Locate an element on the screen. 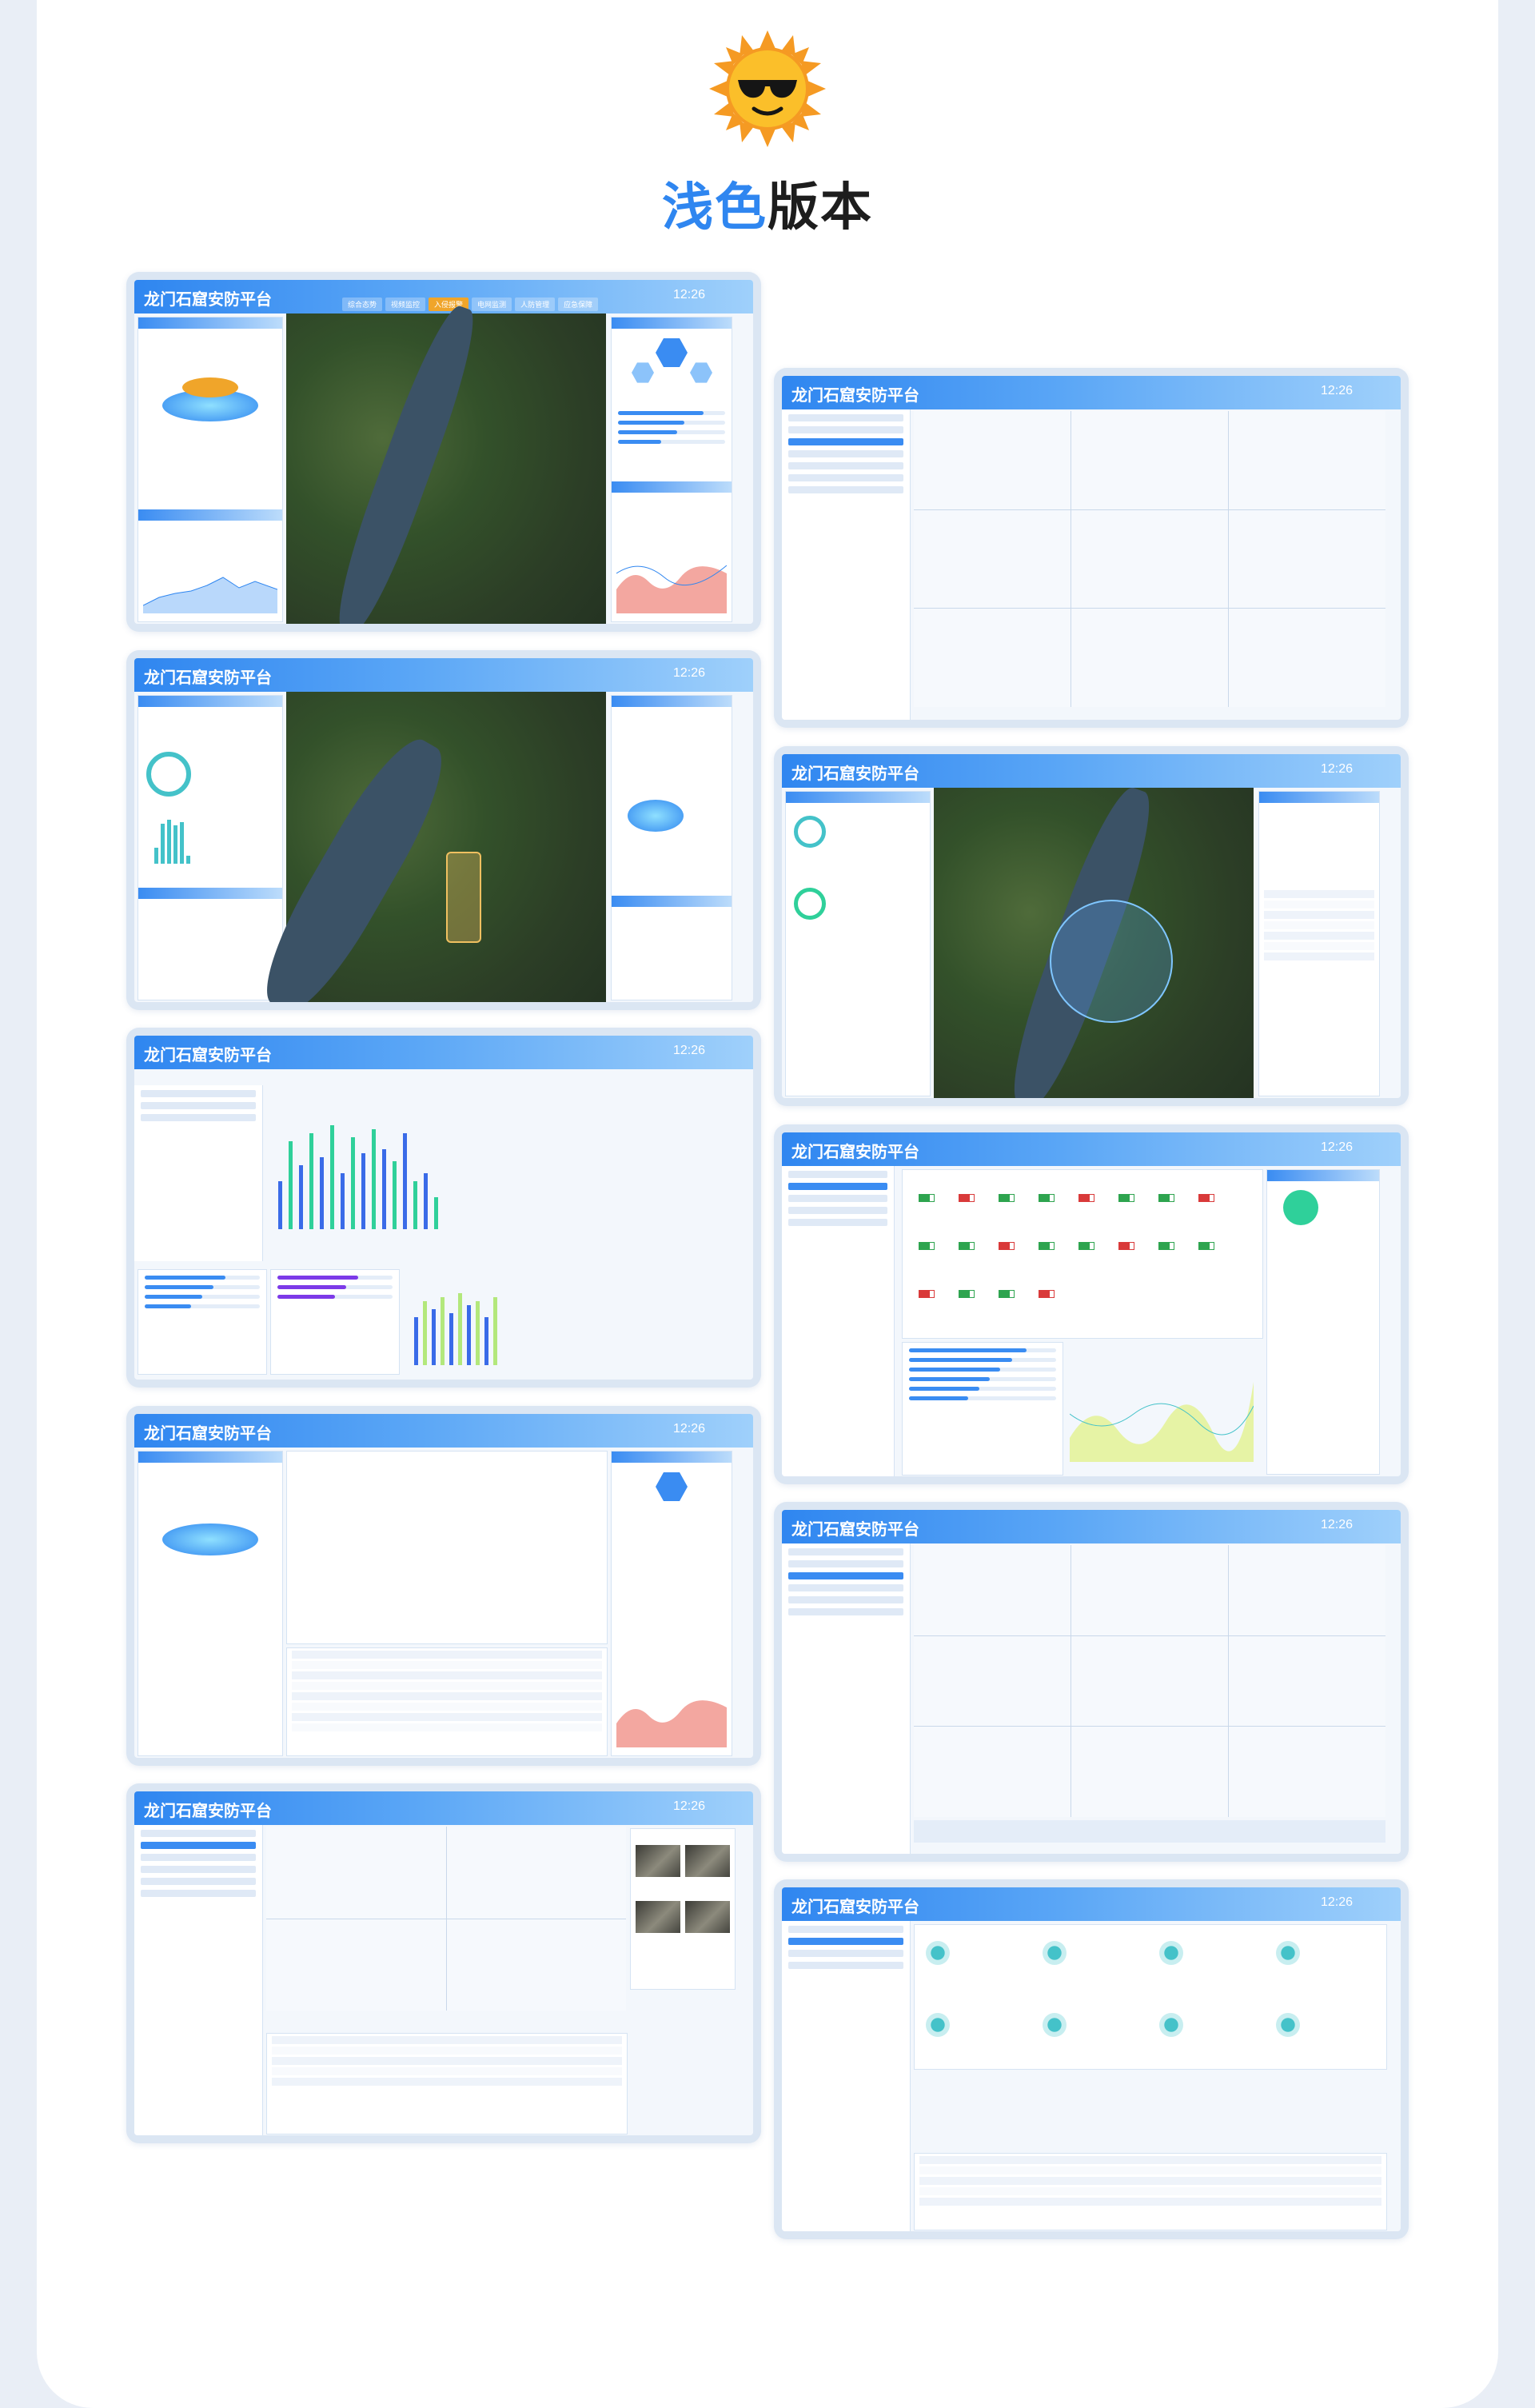 The image size is (1535, 2408). screen-card-dispatch: 龙门石窟安防平台 12:26 is located at coordinates (443, 830).